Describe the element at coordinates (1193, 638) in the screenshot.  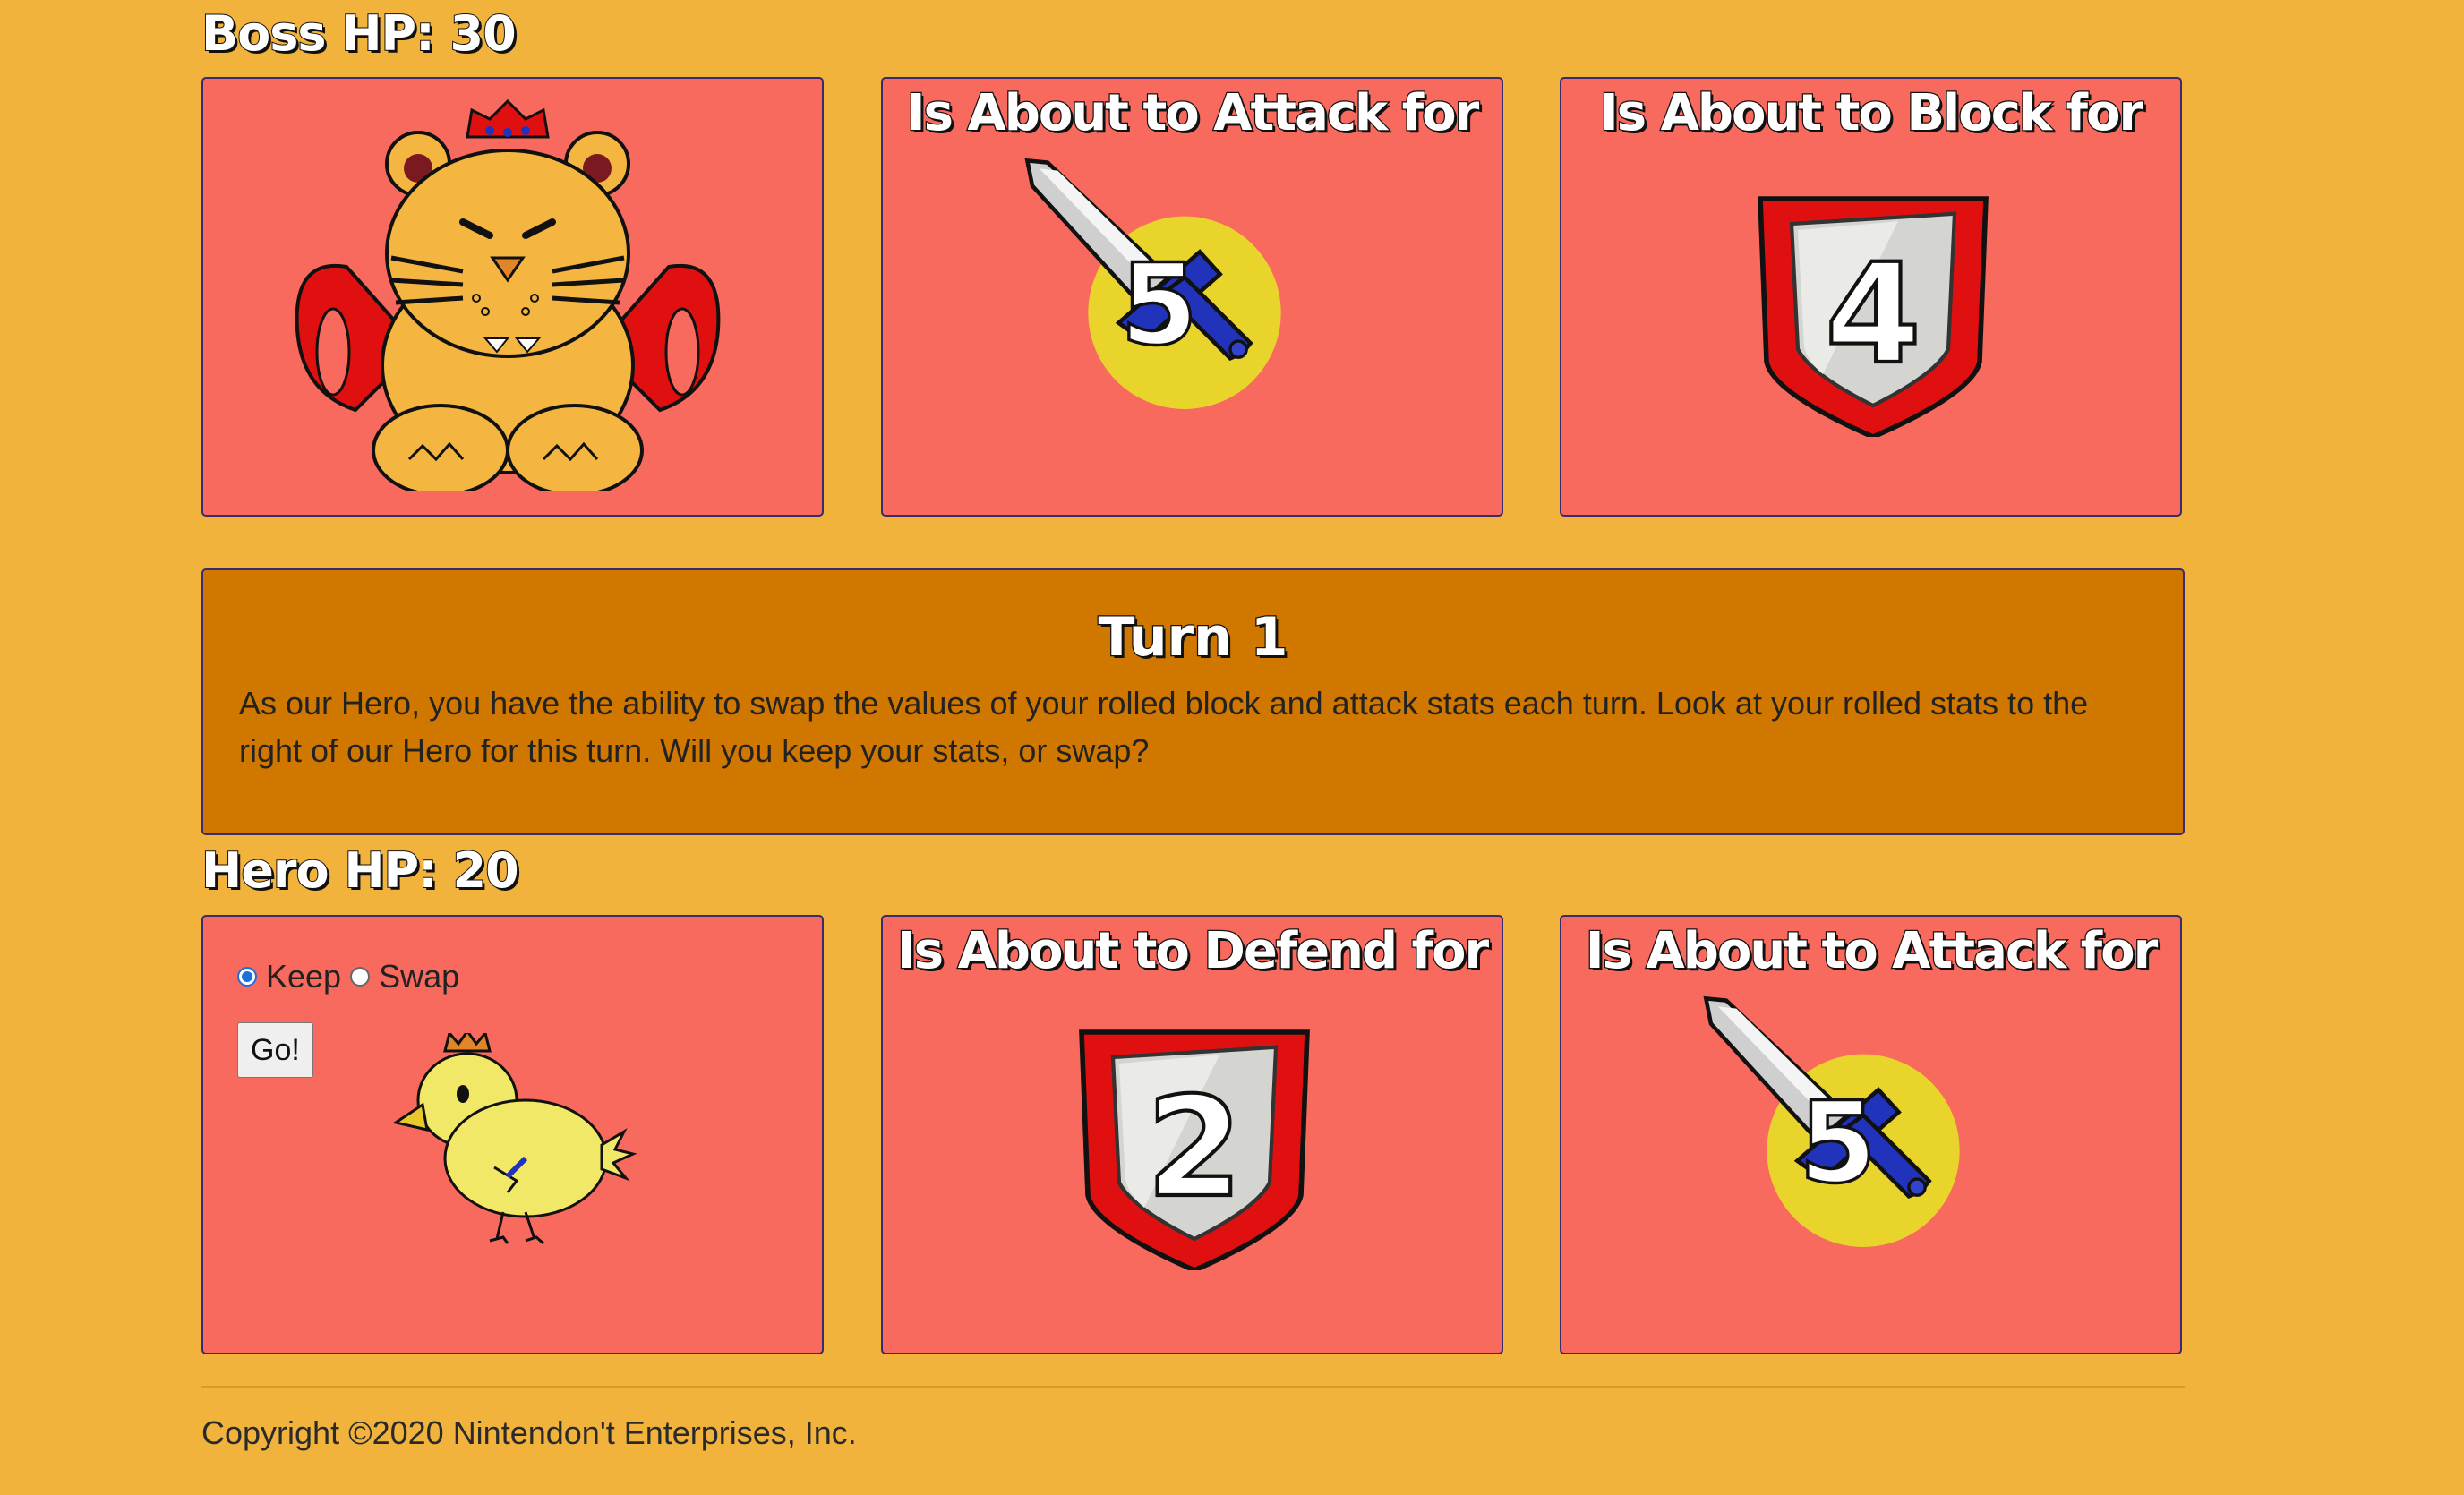
I see `turn-title: Turn 1` at that location.